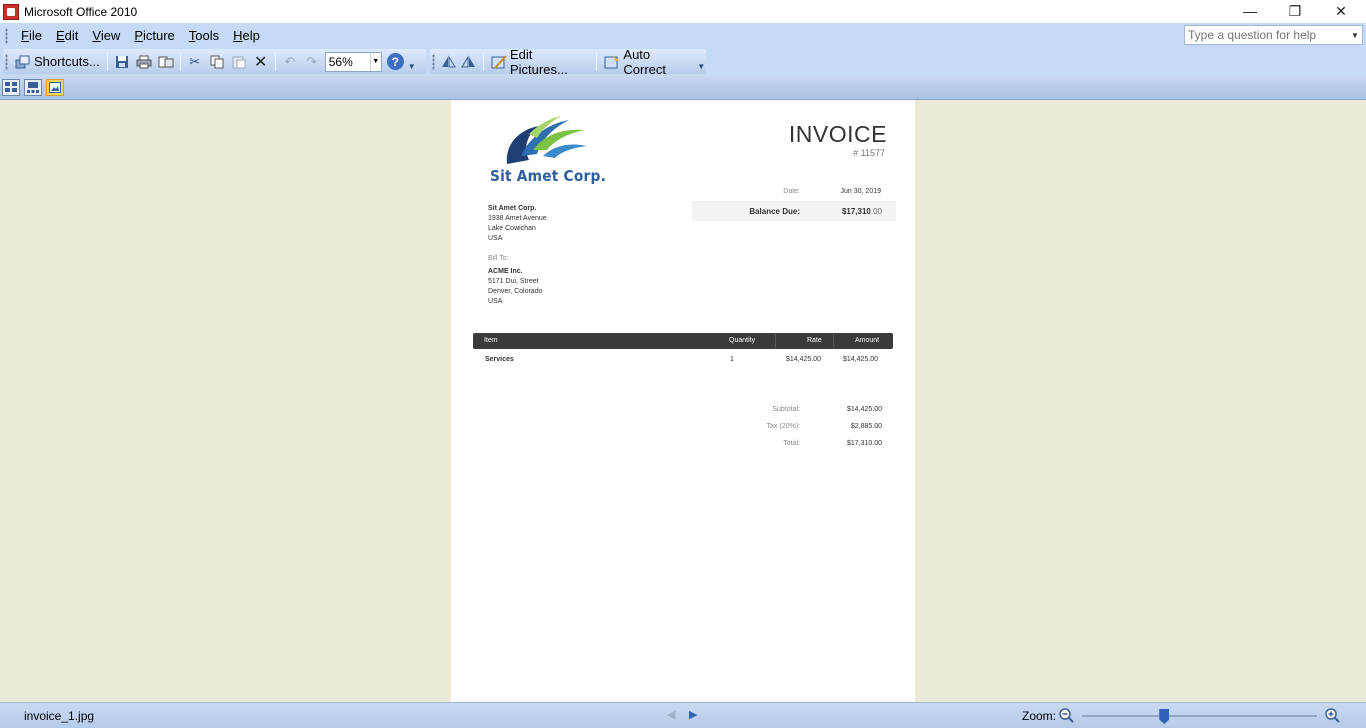 Image resolution: width=1366 pixels, height=728 pixels. I want to click on balance-due-amount: $17,310, so click(856, 211).